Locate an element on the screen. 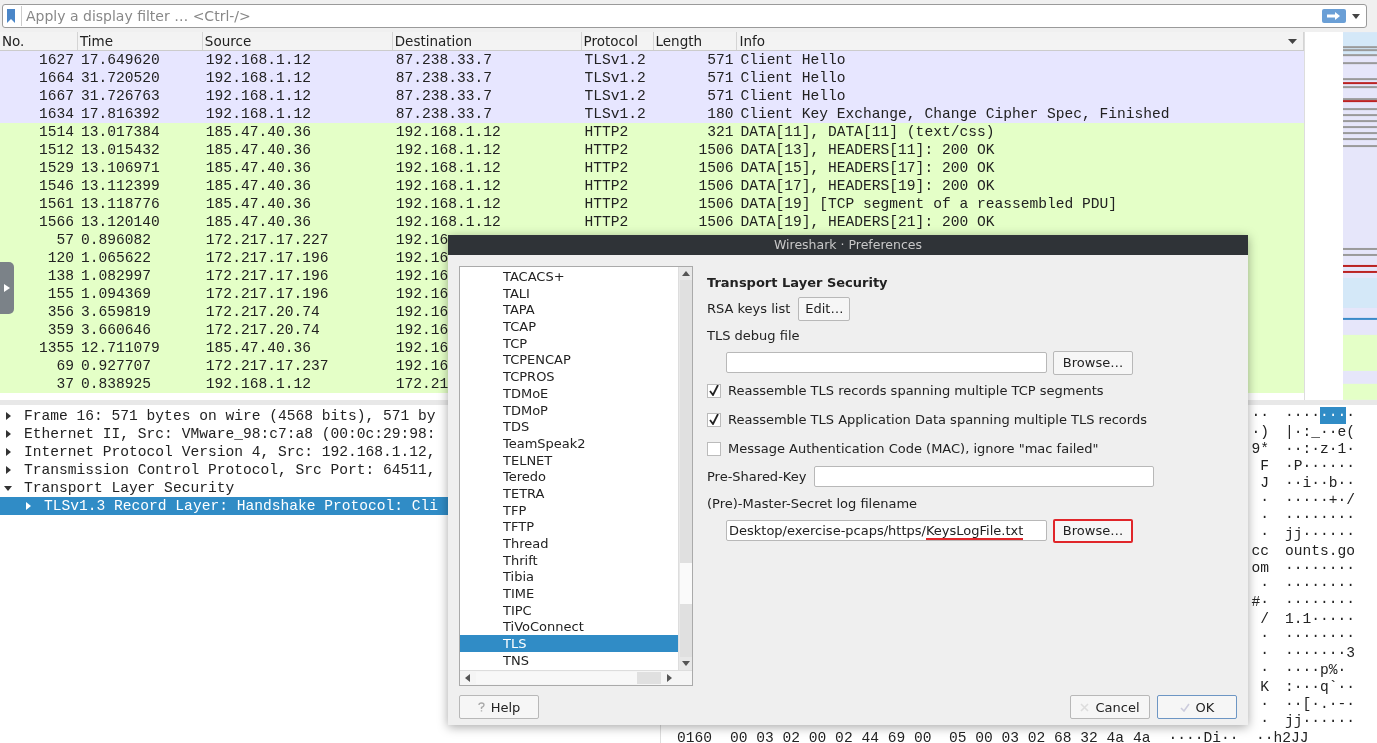  bytes-ascii-text: cc is located at coordinates (1259, 551).